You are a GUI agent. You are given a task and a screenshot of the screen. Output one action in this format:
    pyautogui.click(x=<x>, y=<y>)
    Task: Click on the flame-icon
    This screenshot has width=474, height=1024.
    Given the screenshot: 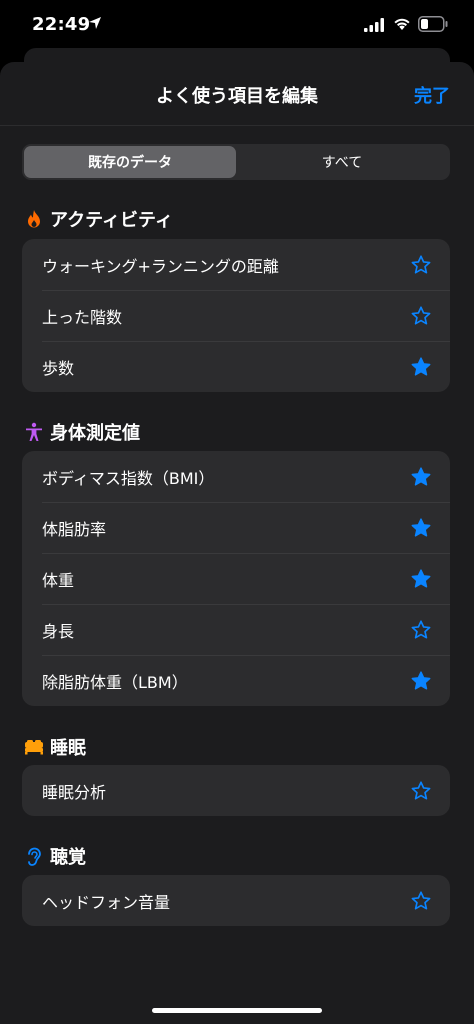 What is the action you would take?
    pyautogui.click(x=34, y=219)
    